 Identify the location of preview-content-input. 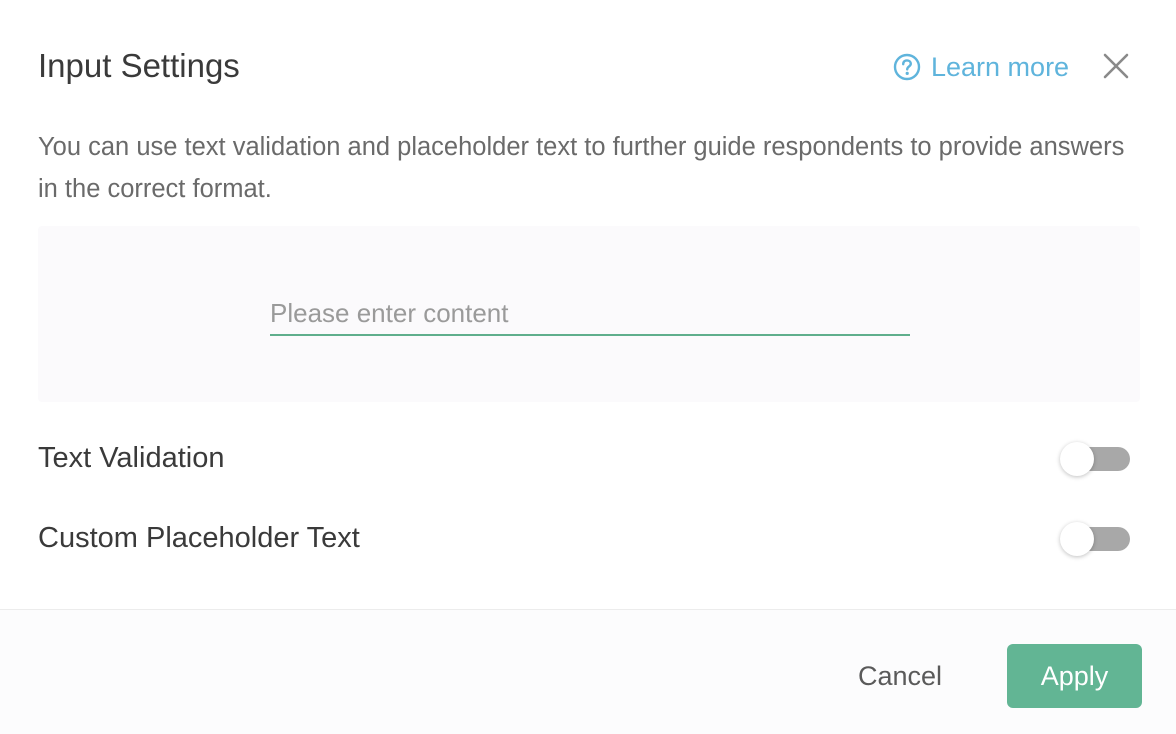
(590, 314).